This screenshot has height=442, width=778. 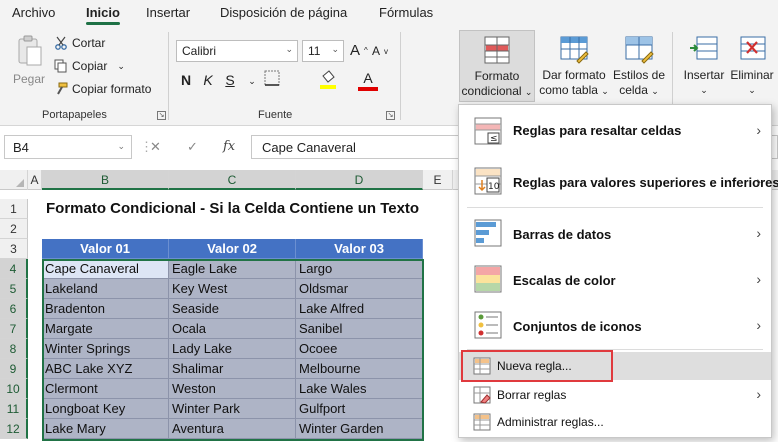 What do you see at coordinates (237, 51) in the screenshot?
I see `font-name-select: Calibri ⌄` at bounding box center [237, 51].